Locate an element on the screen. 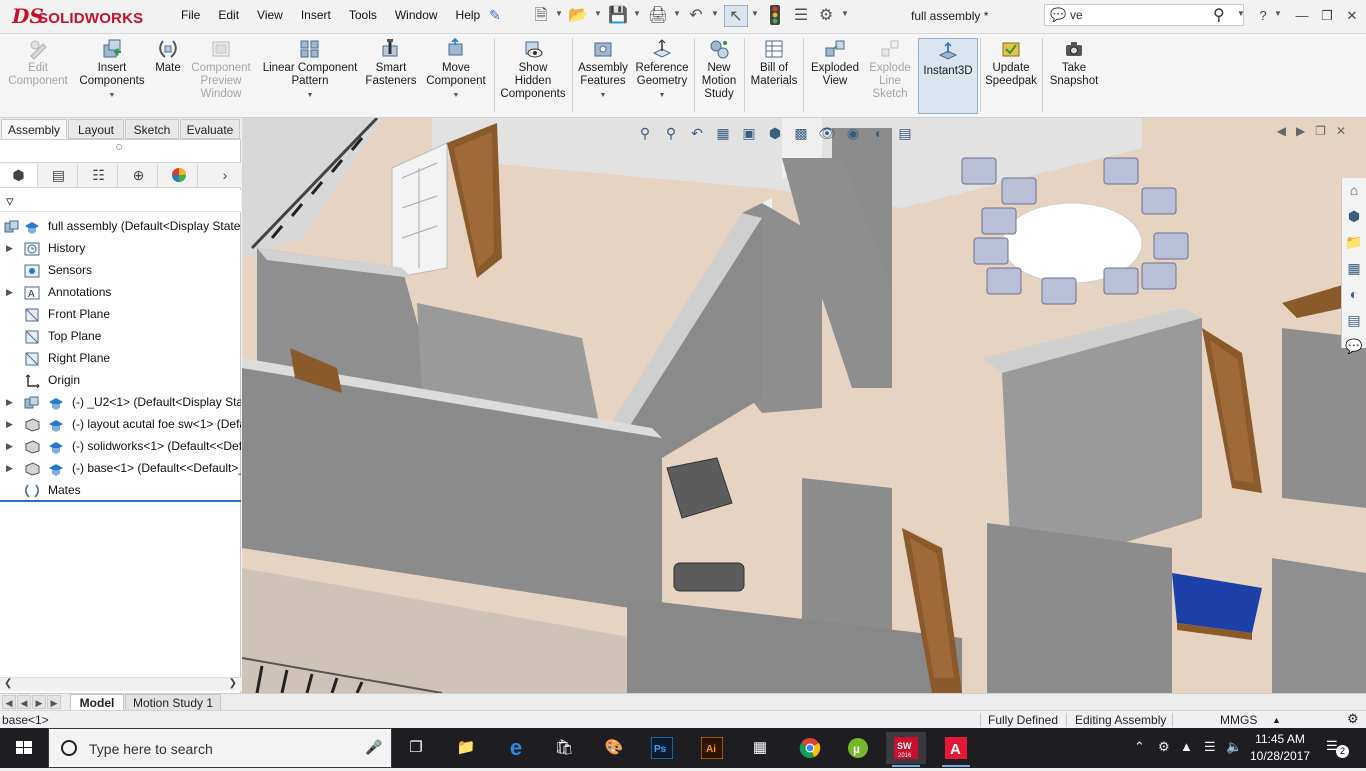 The image size is (1366, 771). custom-properties-icon: ▤ is located at coordinates (1354, 320).